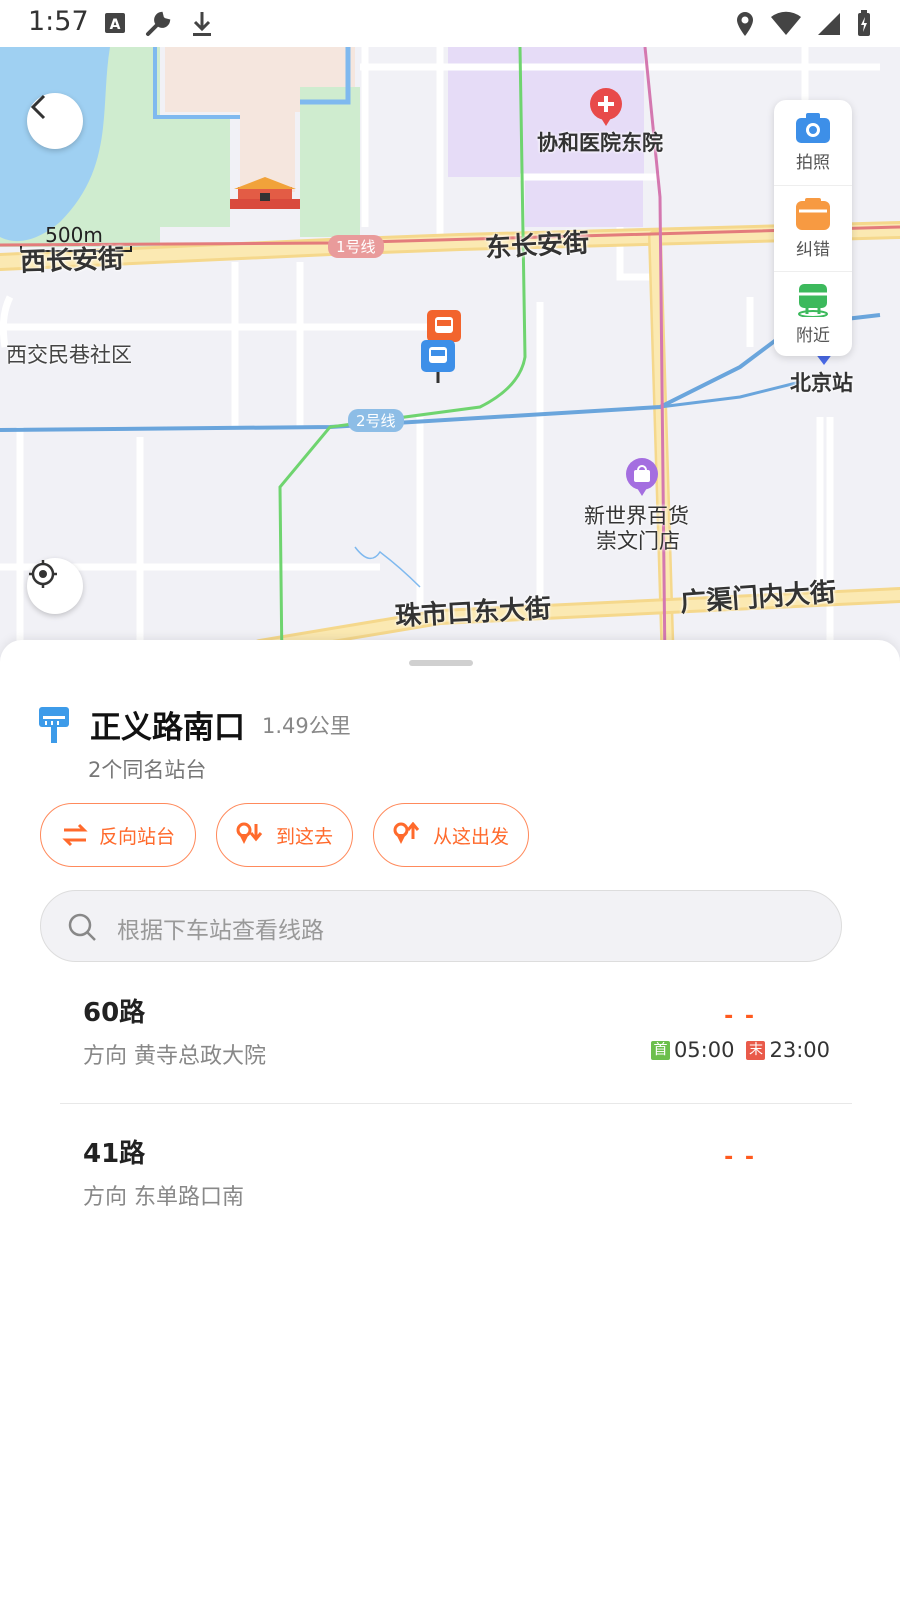  Describe the element at coordinates (660, 1050) in the screenshot. I see `first-bus-badge: 首` at that location.